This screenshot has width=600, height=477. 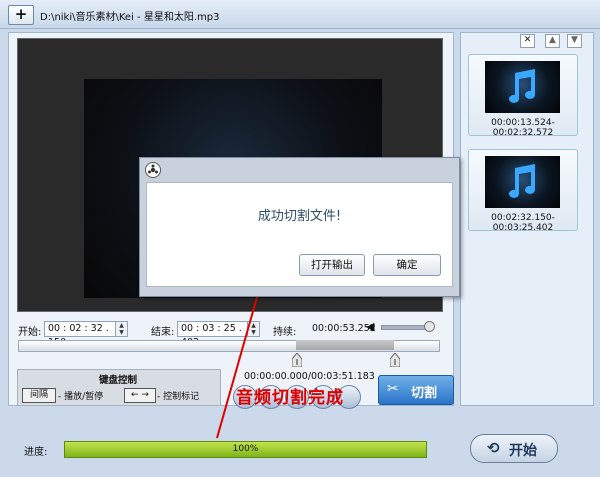 What do you see at coordinates (140, 395) in the screenshot?
I see `arrow-keys: ← →` at bounding box center [140, 395].